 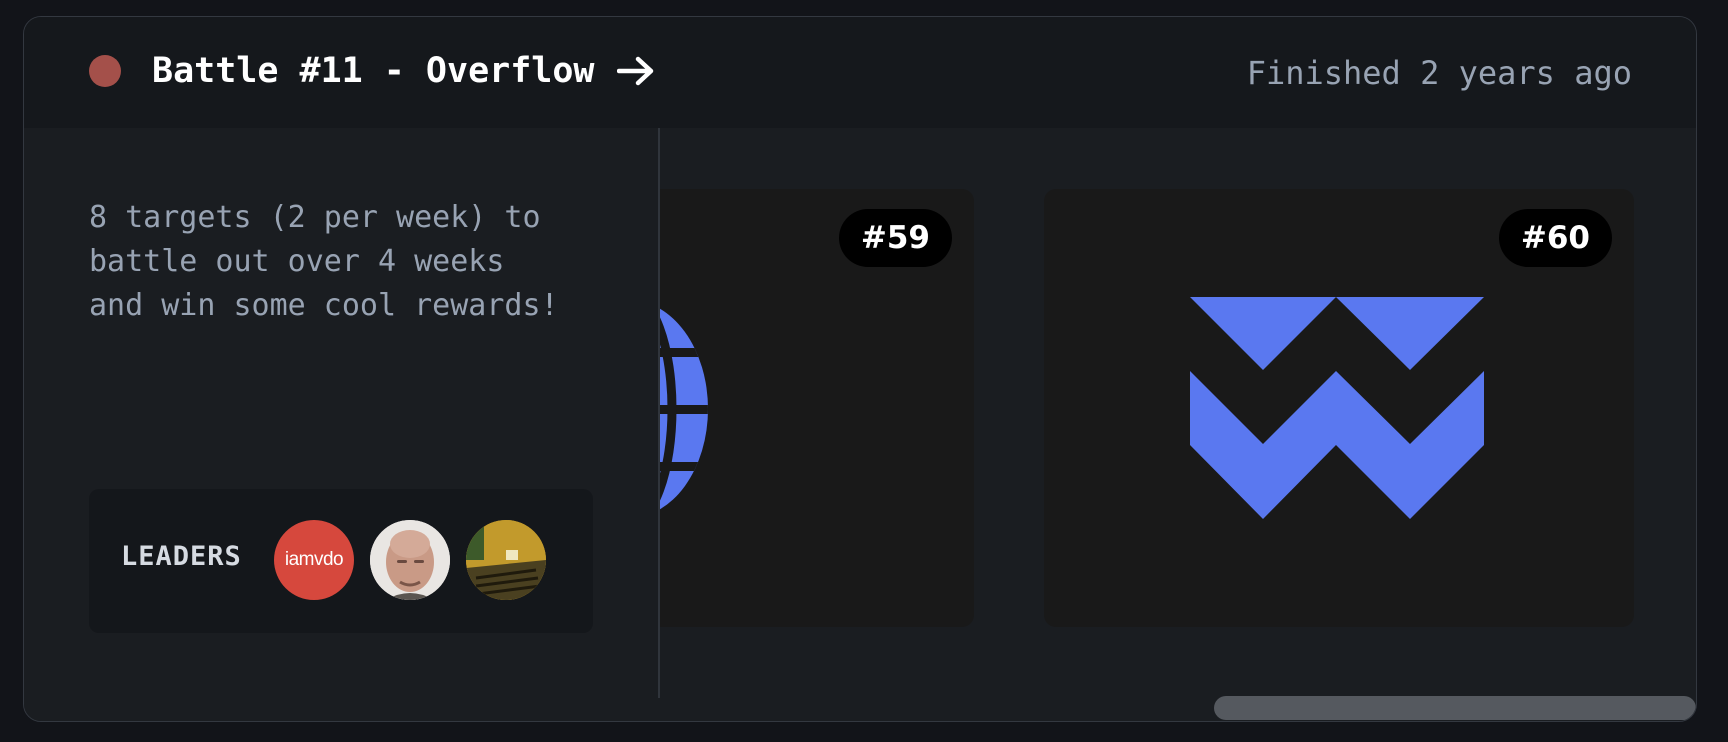 What do you see at coordinates (1439, 73) in the screenshot?
I see `battle-status-text: Finished 2 years ago` at bounding box center [1439, 73].